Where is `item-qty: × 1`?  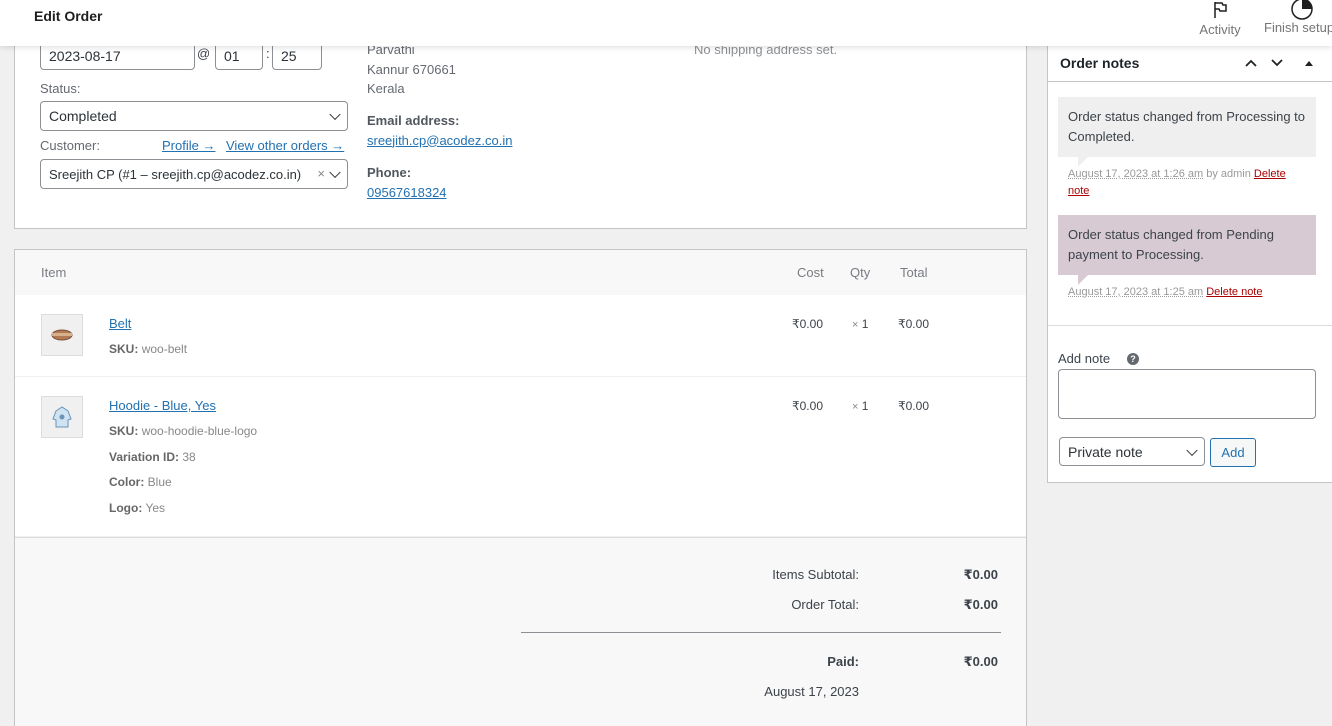
item-qty: × 1 is located at coordinates (860, 324).